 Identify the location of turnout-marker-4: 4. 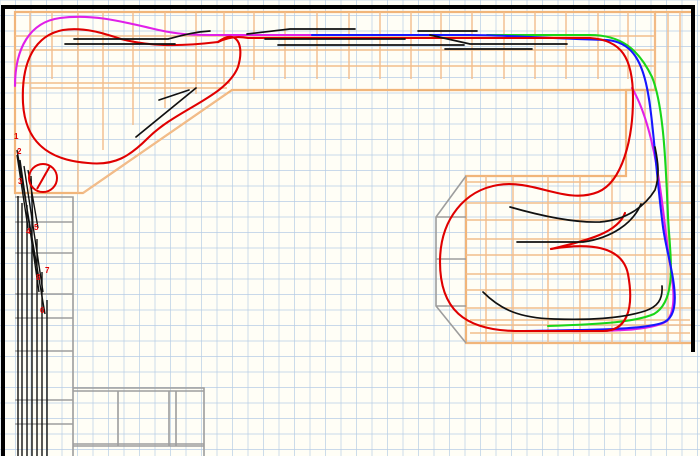
(28, 231).